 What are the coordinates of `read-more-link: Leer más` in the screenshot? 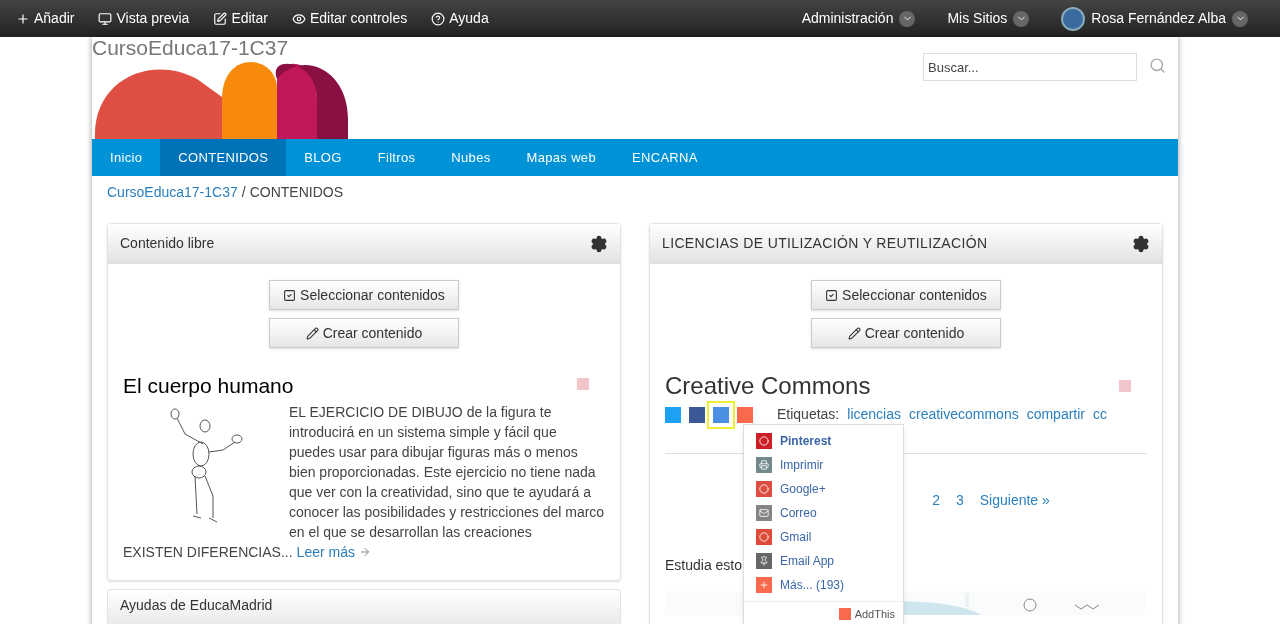 It's located at (325, 552).